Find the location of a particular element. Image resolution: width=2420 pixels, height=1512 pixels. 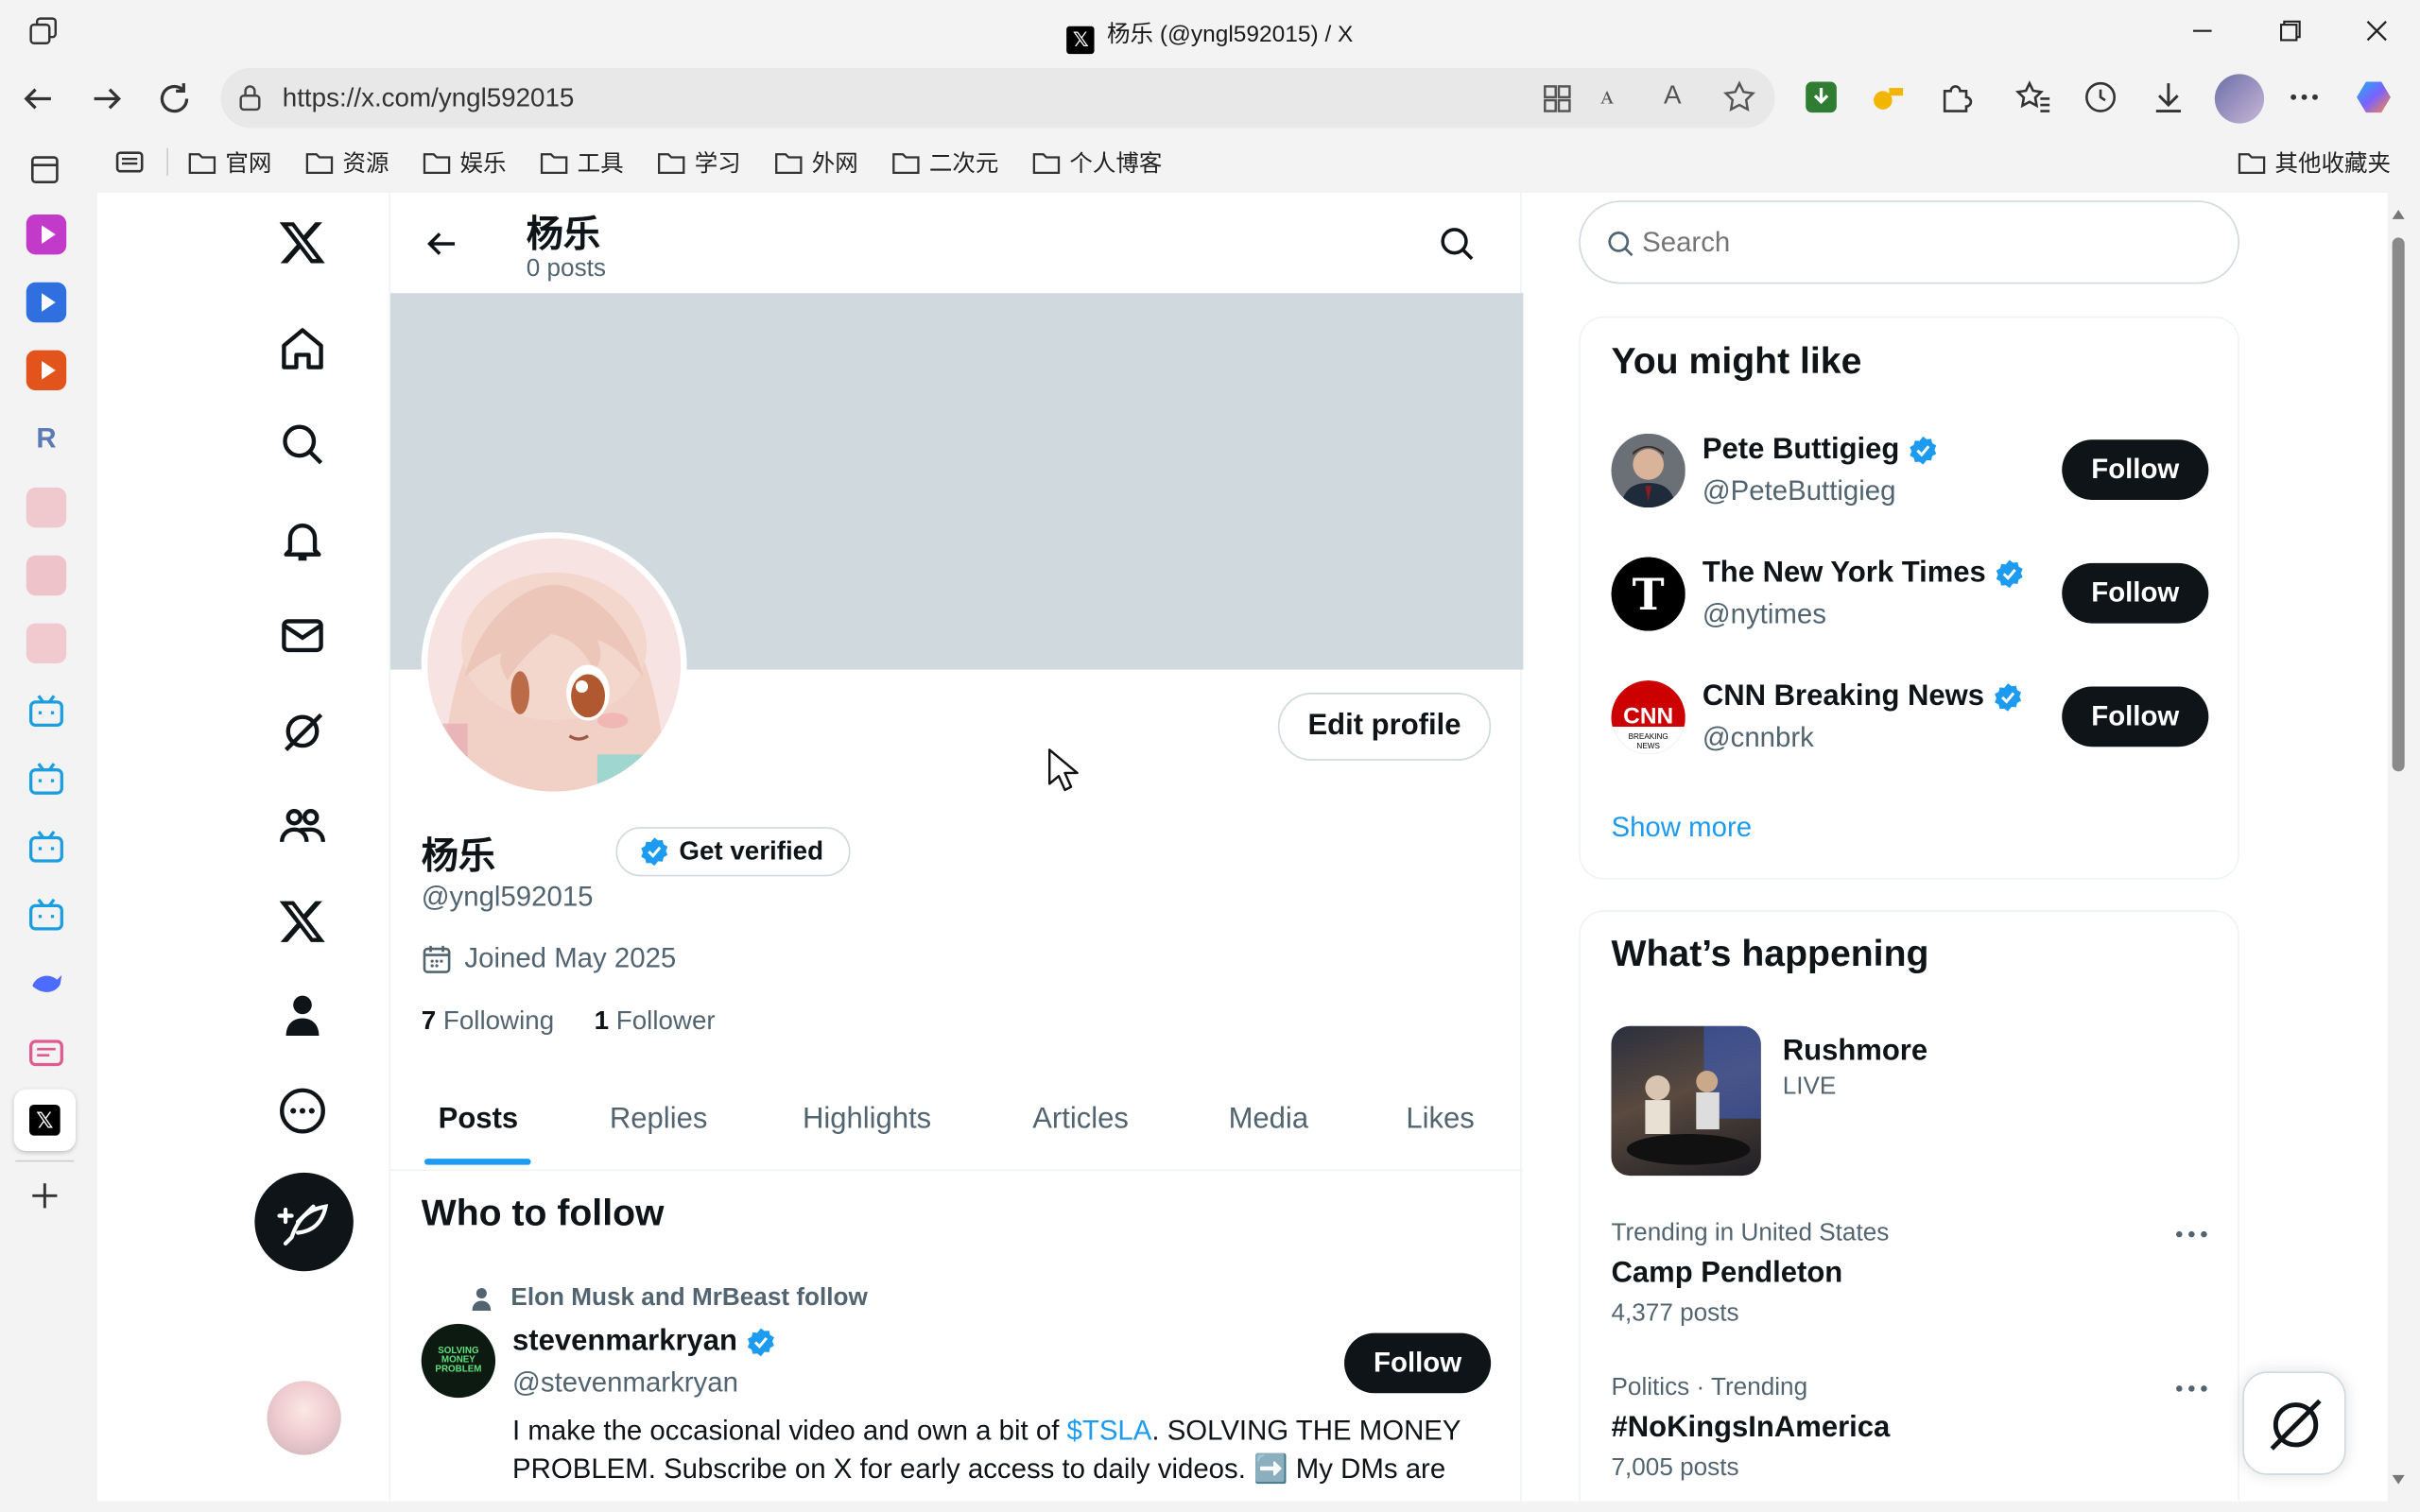

sidebar-tab-img2 is located at coordinates (46, 575).